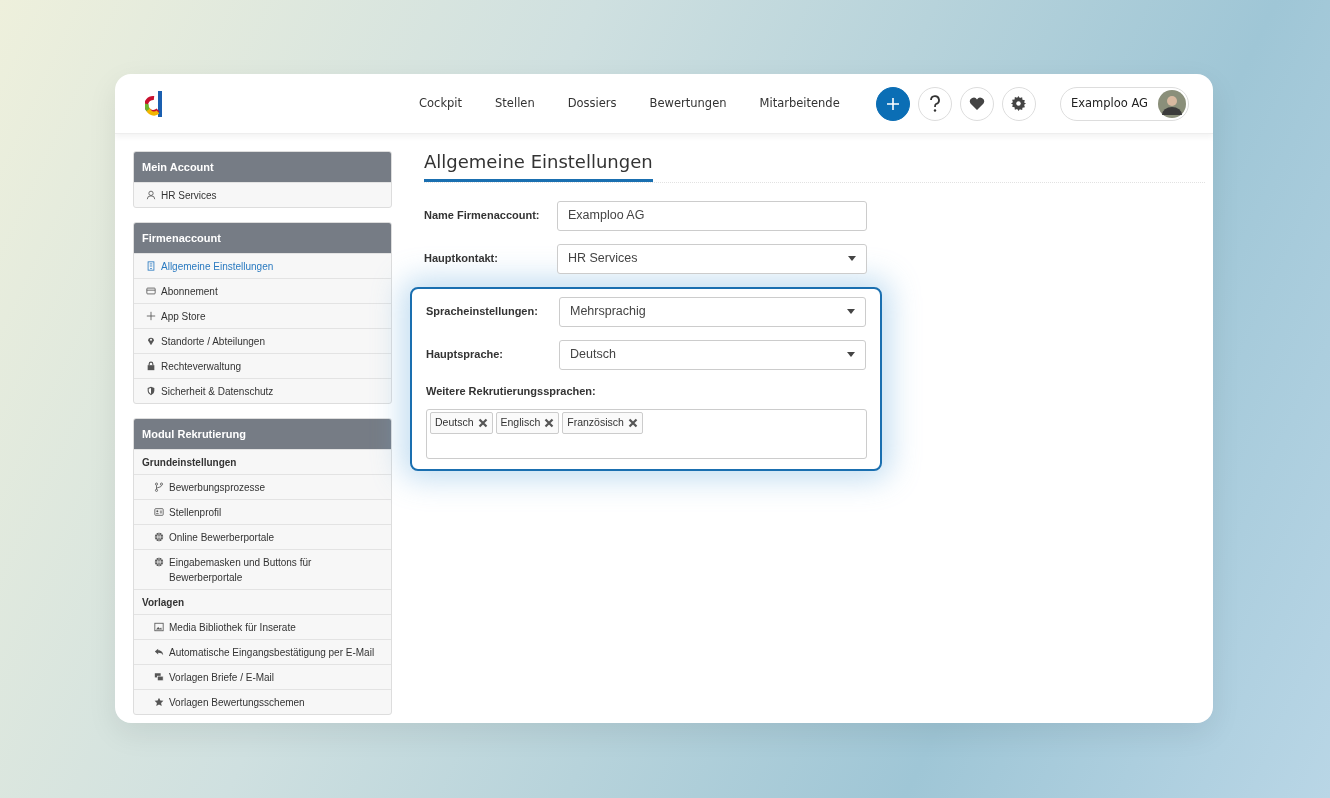 The height and width of the screenshot is (798, 1330). What do you see at coordinates (262, 651) in the screenshot?
I see `sidebar-item: Automatische Eingangsbestätigung per E-Mail` at bounding box center [262, 651].